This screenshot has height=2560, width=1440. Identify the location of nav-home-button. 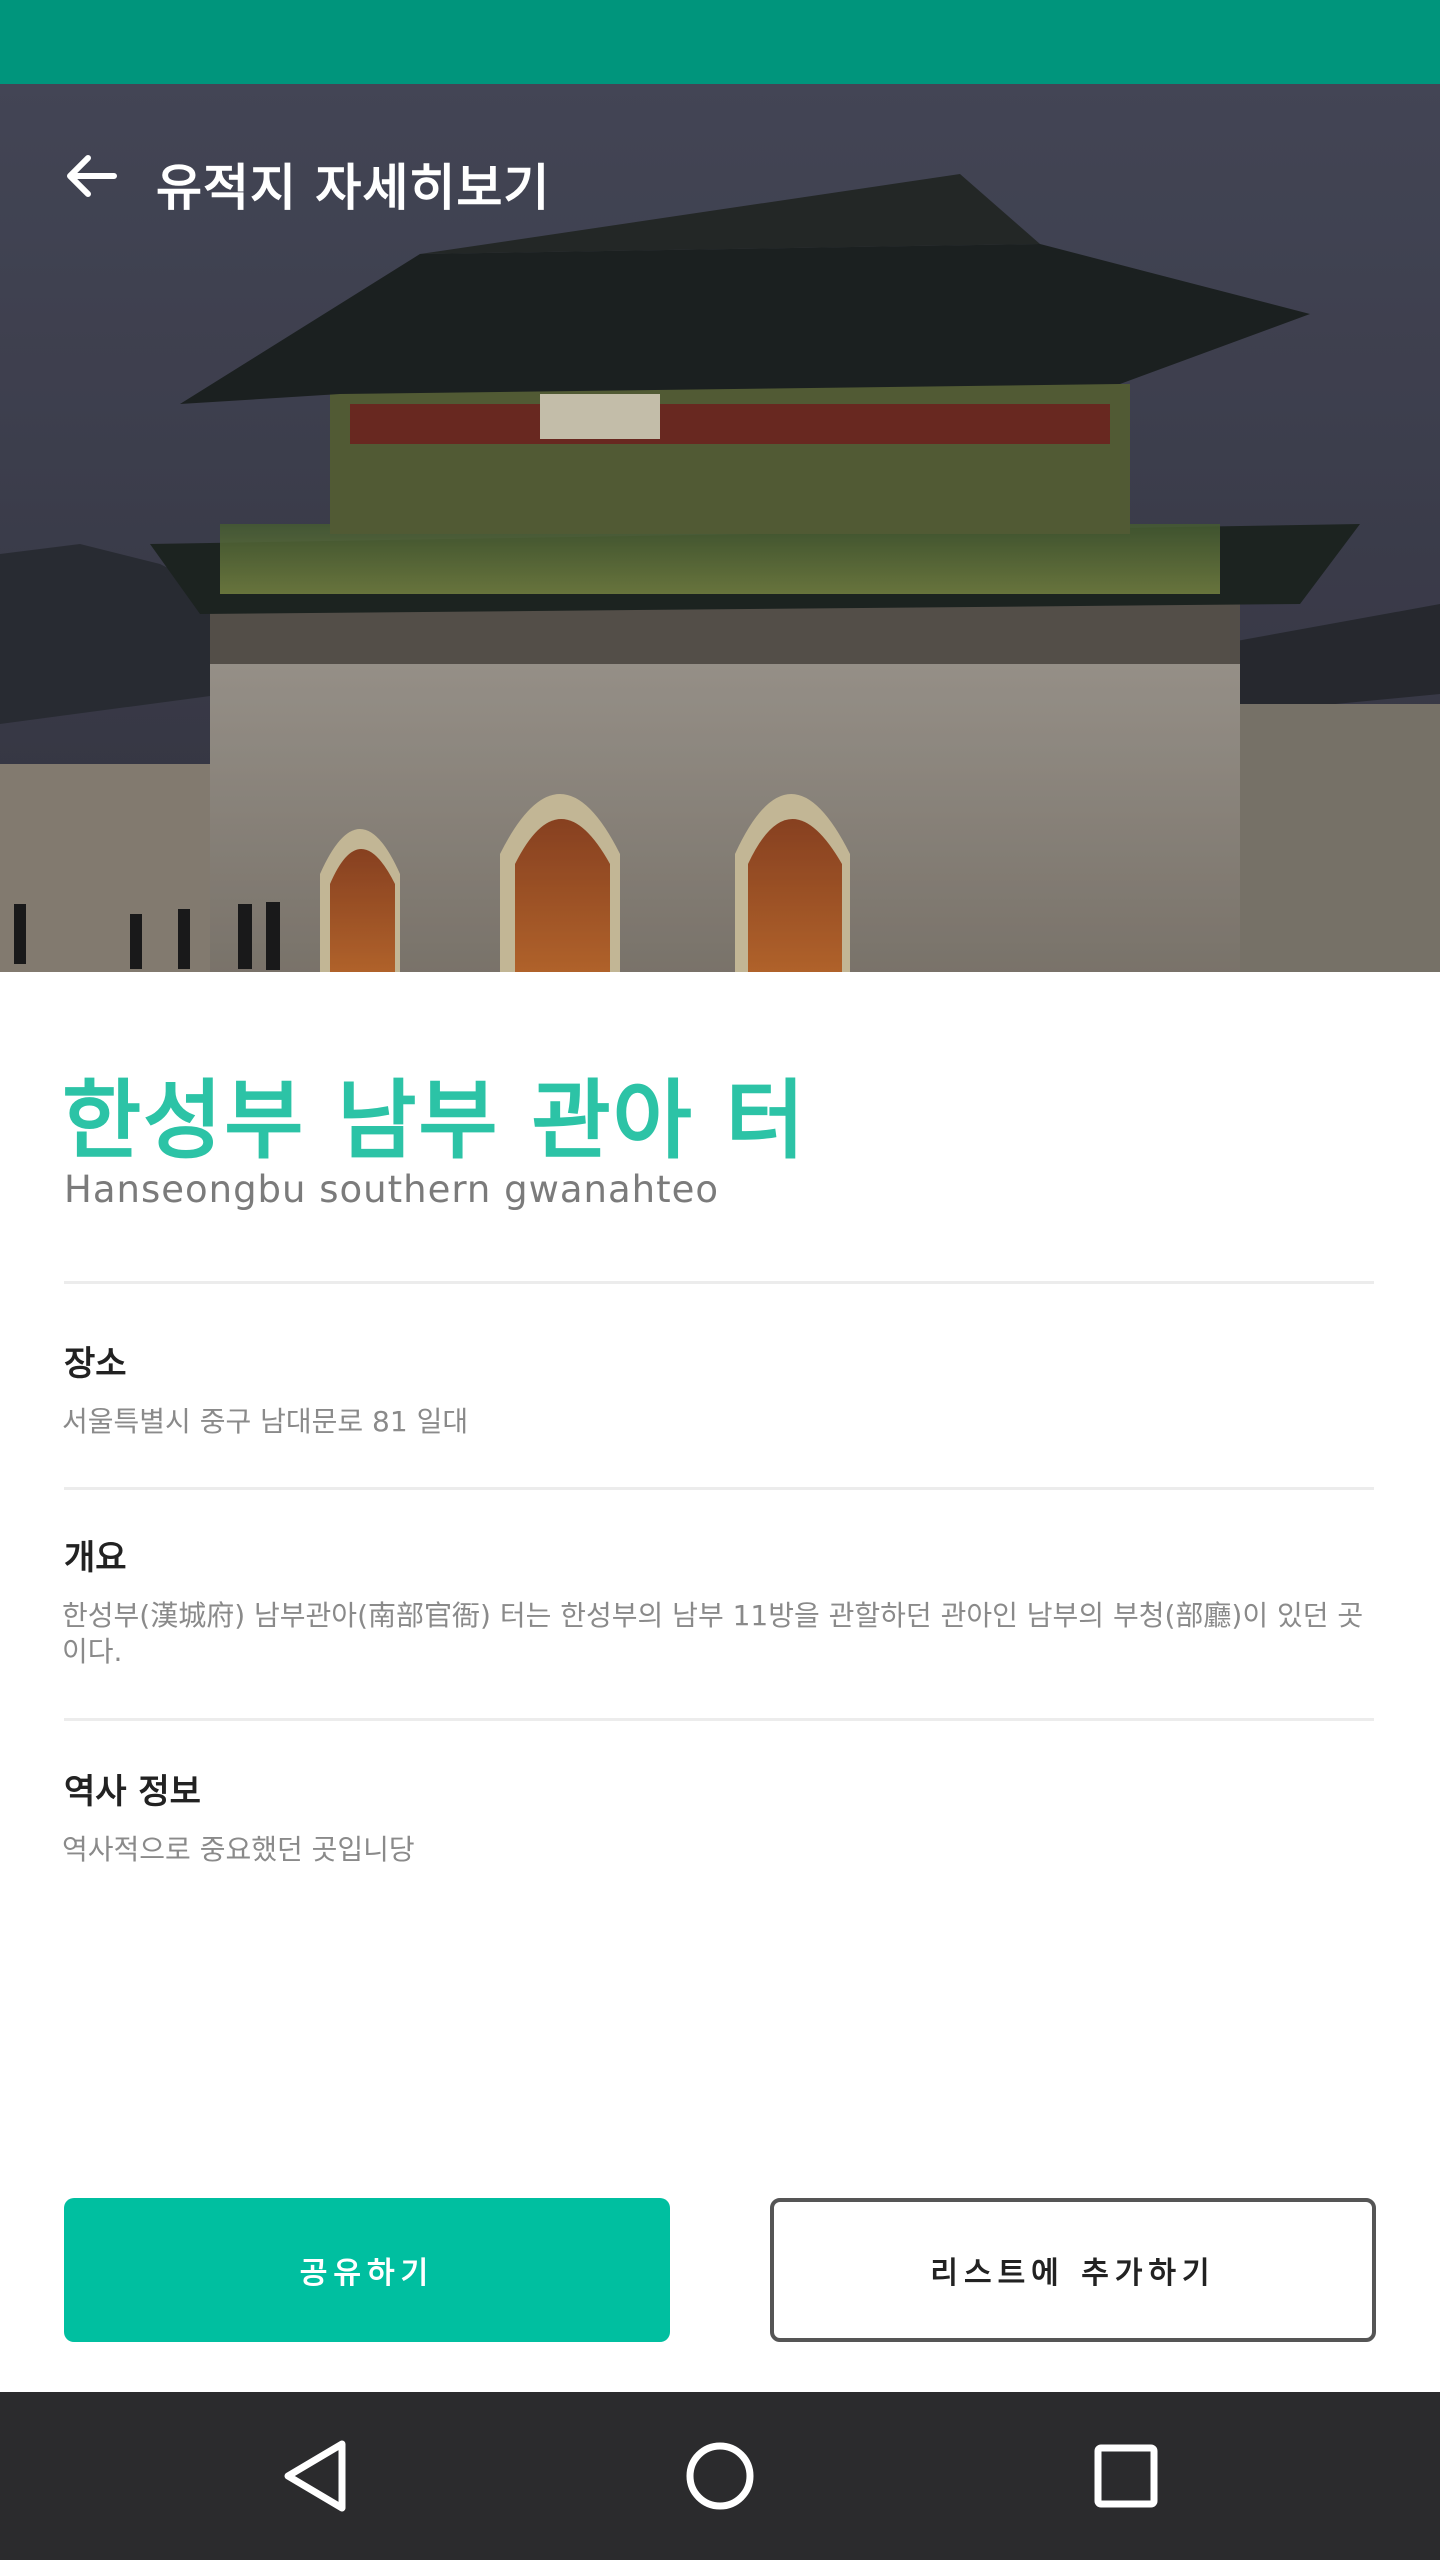
(720, 2476).